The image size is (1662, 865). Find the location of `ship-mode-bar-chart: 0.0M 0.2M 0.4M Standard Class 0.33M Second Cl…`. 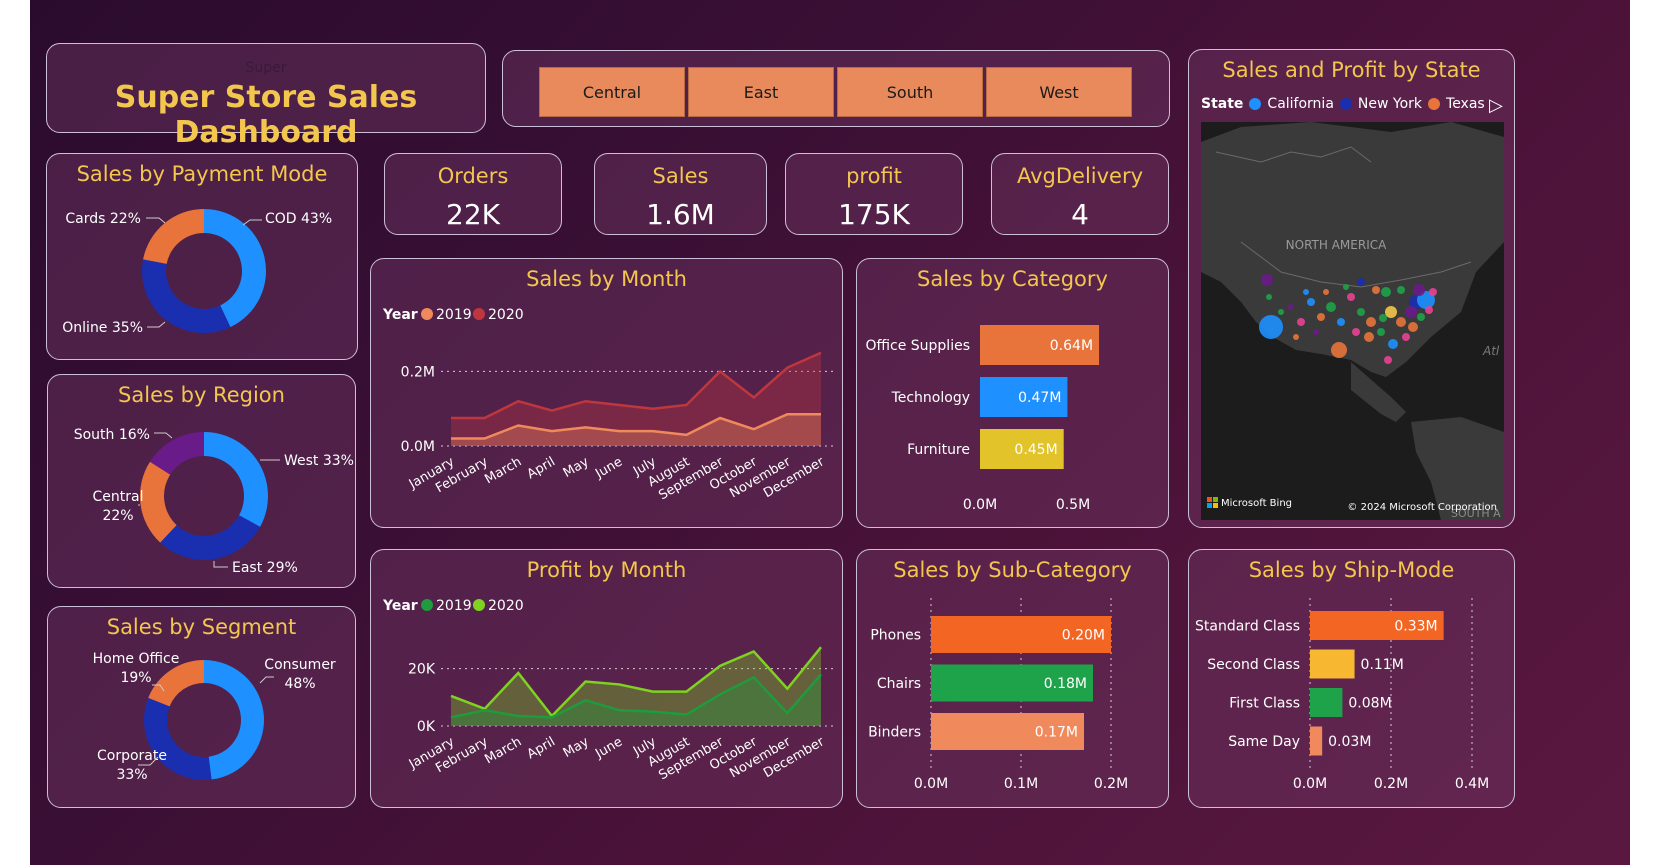

ship-mode-bar-chart: 0.0M 0.2M 0.4M Standard Class 0.33M Second Cl… is located at coordinates (1342, 695).